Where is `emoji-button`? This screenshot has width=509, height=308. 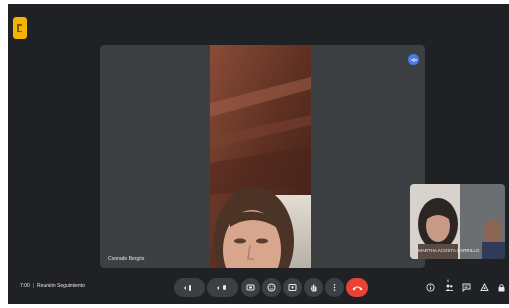 emoji-button is located at coordinates (271, 287).